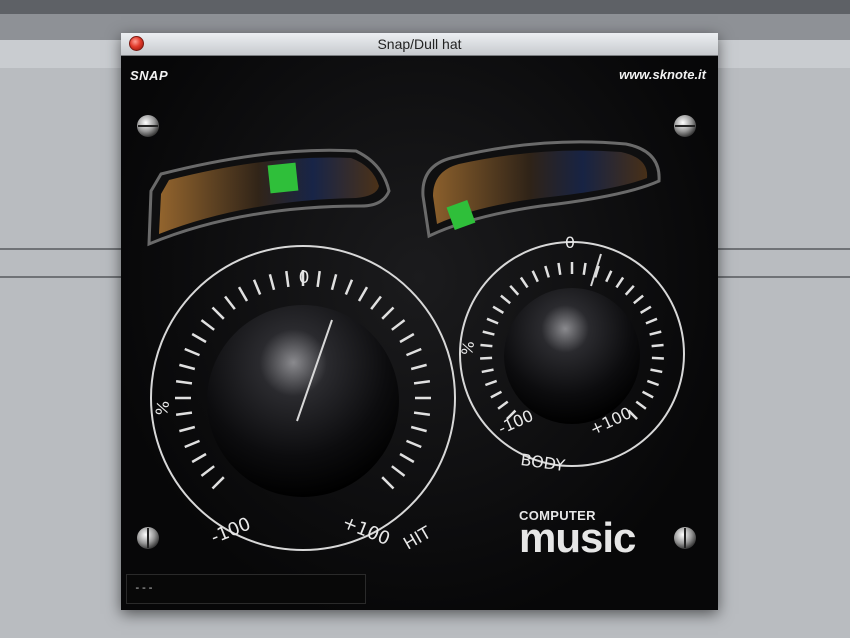 The height and width of the screenshot is (638, 850). What do you see at coordinates (231, 531) in the screenshot?
I see `hit-min-label: -100` at bounding box center [231, 531].